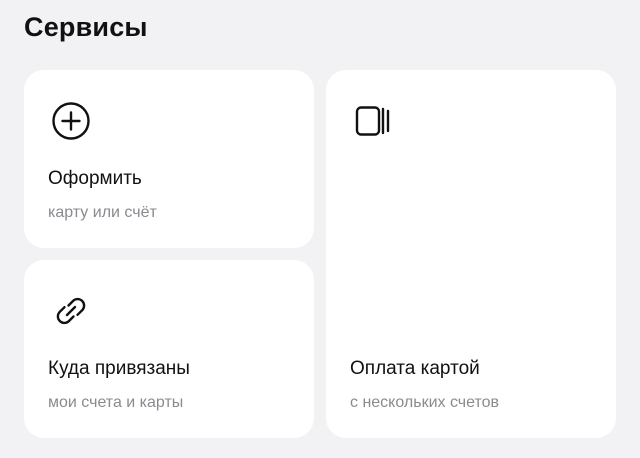  What do you see at coordinates (415, 368) in the screenshot?
I see `tile-title: Оплата картой` at bounding box center [415, 368].